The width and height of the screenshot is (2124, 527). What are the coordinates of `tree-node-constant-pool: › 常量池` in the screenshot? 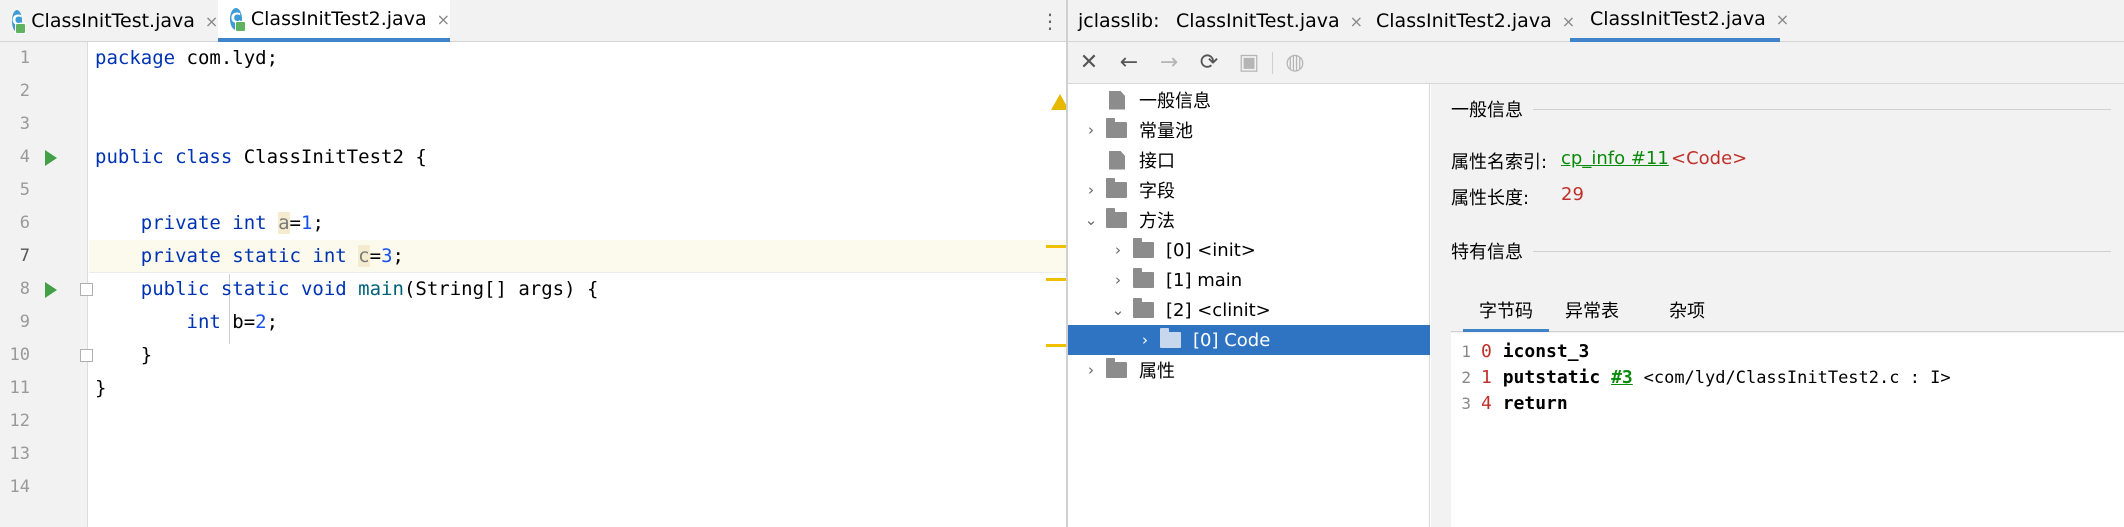 It's located at (1249, 130).